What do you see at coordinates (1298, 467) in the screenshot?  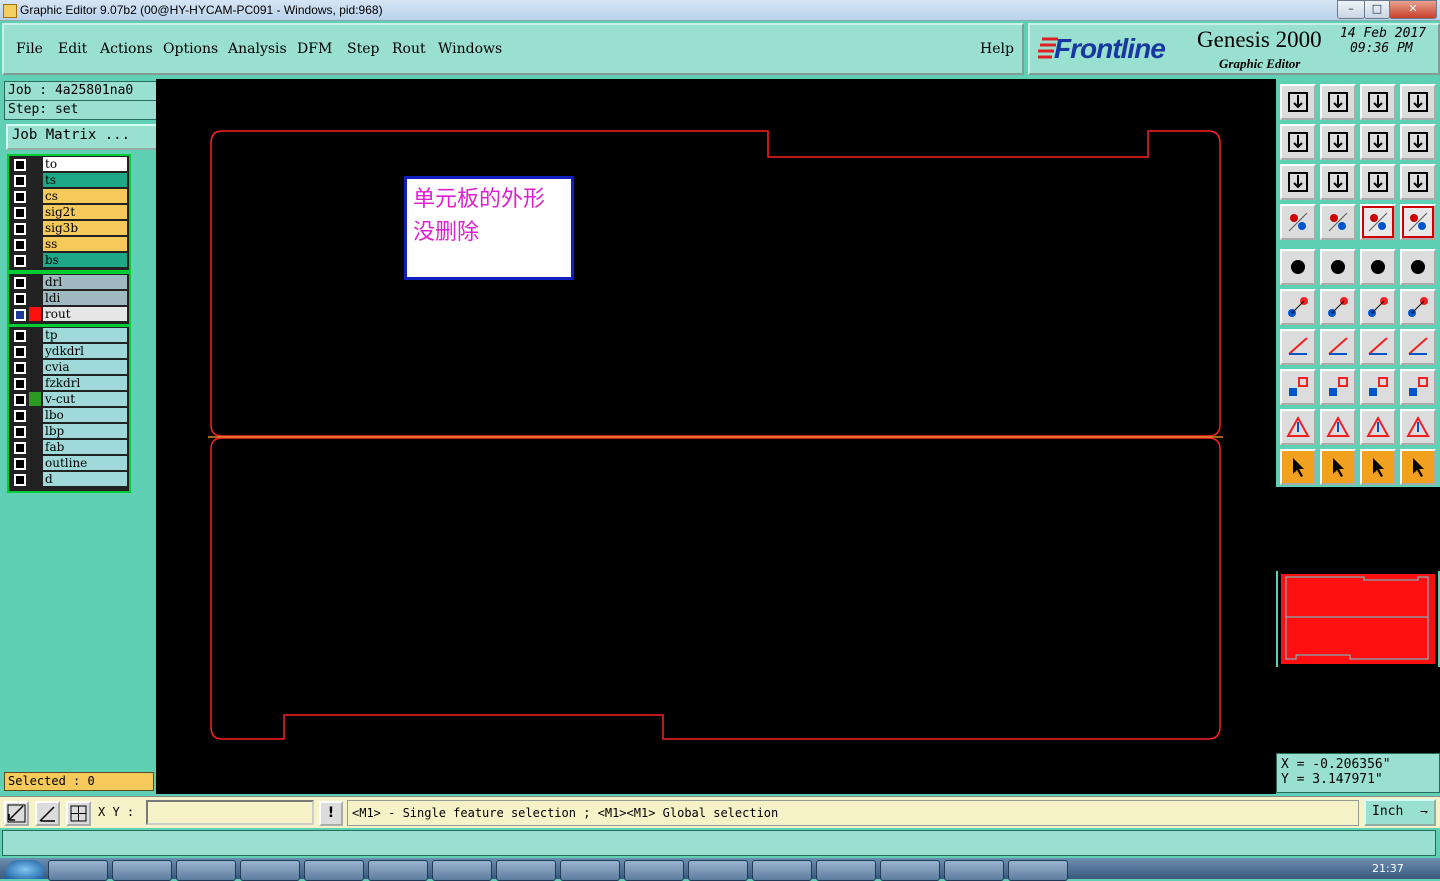 I see `select-arrow-icon` at bounding box center [1298, 467].